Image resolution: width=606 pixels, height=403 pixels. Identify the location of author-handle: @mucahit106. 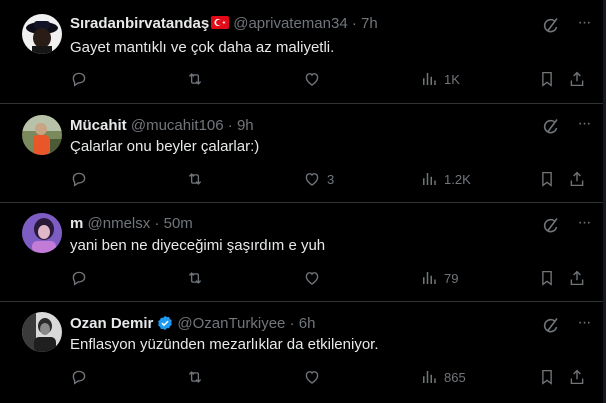
(177, 125).